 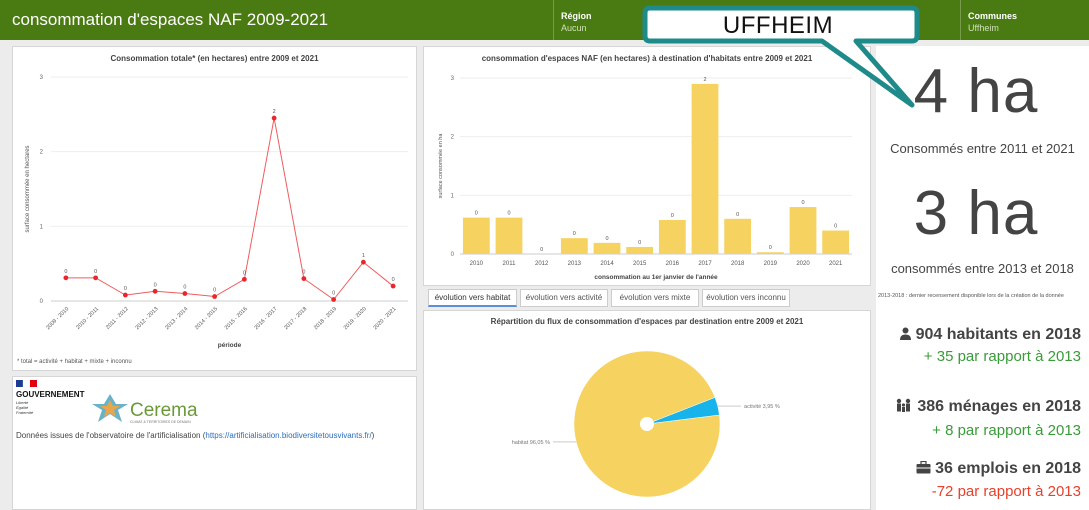 I want to click on y-axis-label: surface consommée en ha, so click(x=441, y=166).